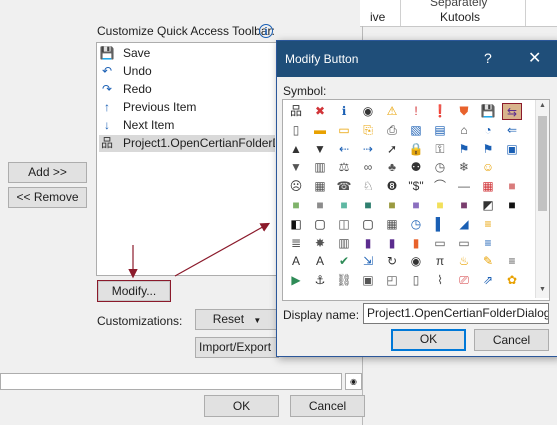 The width and height of the screenshot is (557, 425). Describe the element at coordinates (344, 280) in the screenshot. I see `symbol-cell: ⛓` at that location.